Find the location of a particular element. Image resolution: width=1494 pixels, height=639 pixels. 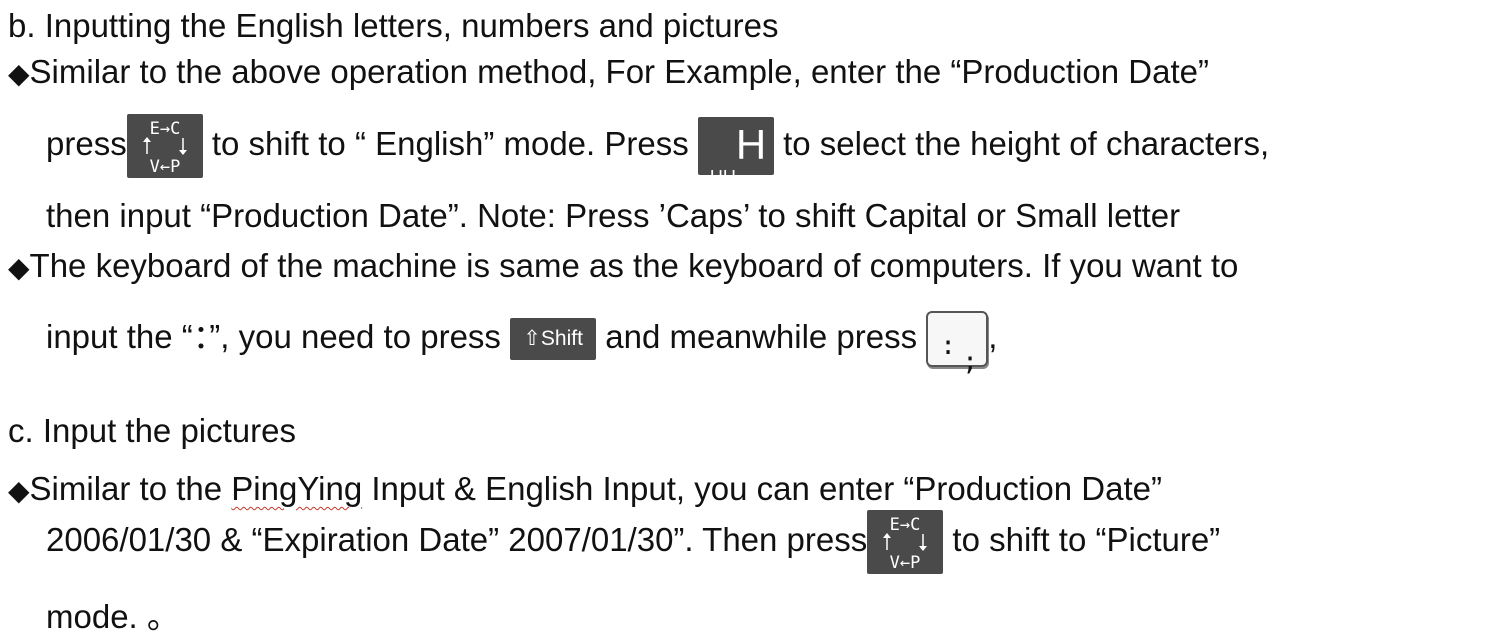

key-bottom-symbol: ; is located at coordinates (970, 362).